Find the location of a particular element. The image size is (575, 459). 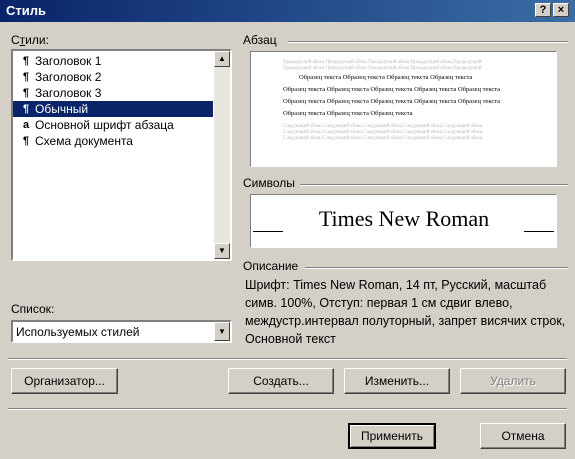

delete-button: Удалить is located at coordinates (513, 381).